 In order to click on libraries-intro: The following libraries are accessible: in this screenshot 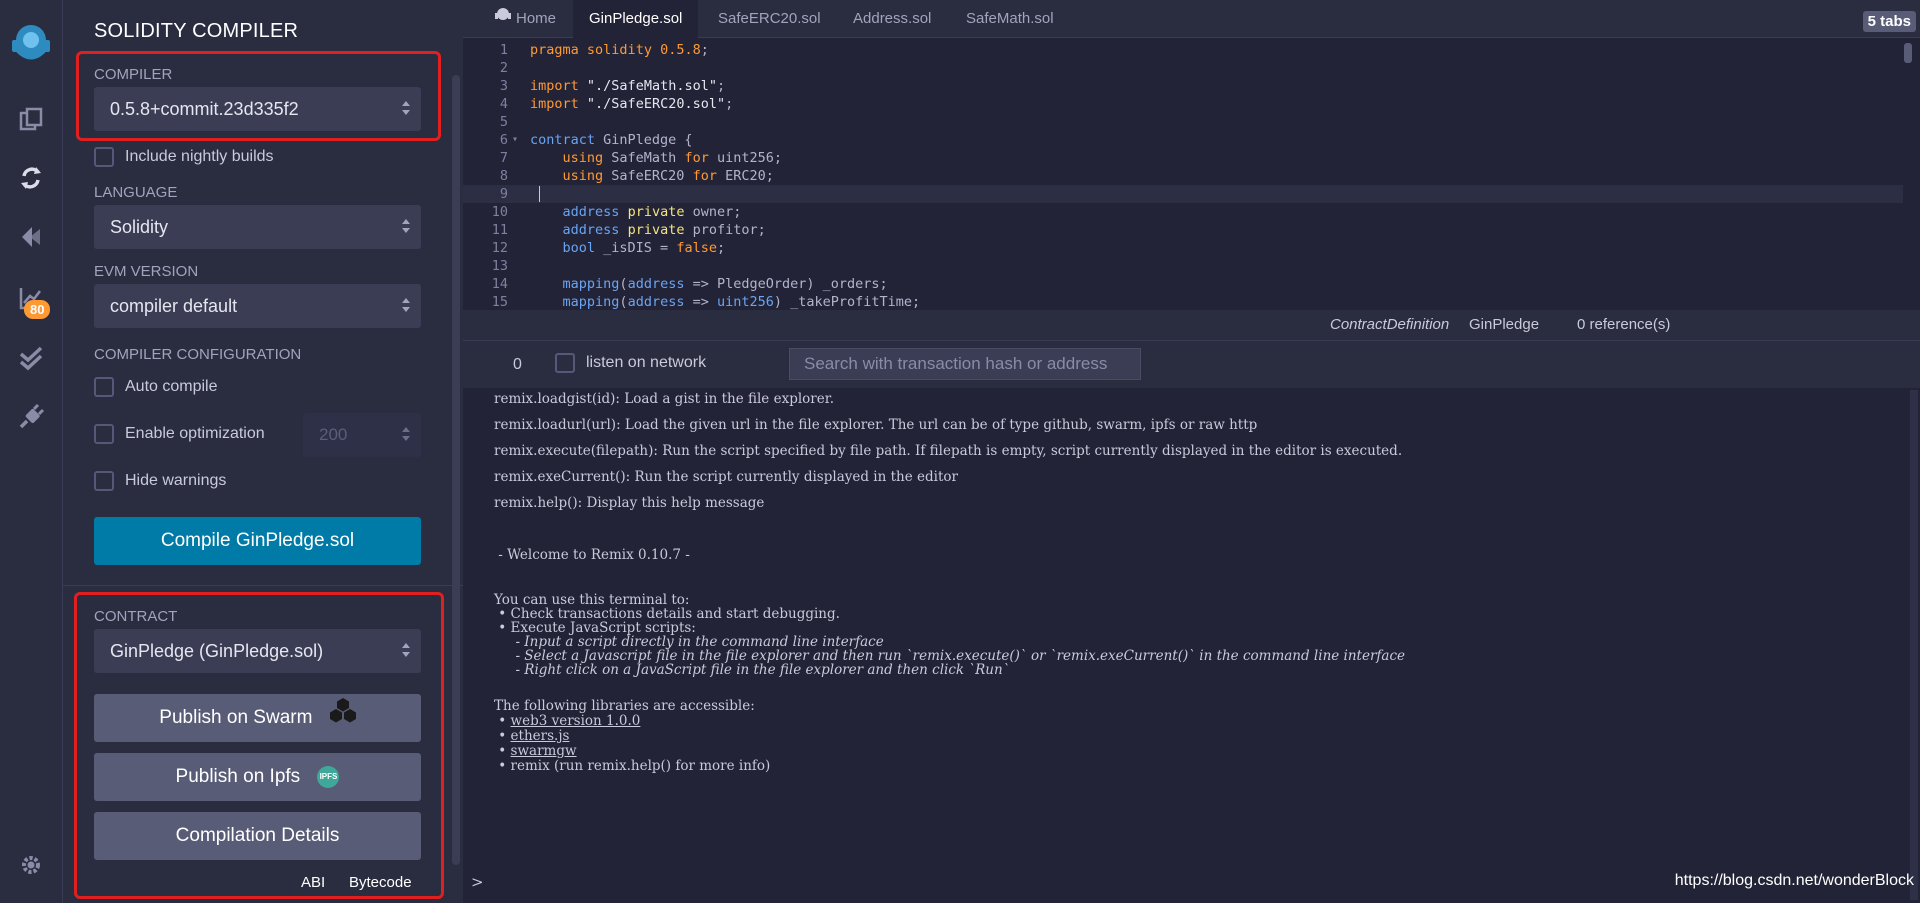, I will do `click(624, 706)`.